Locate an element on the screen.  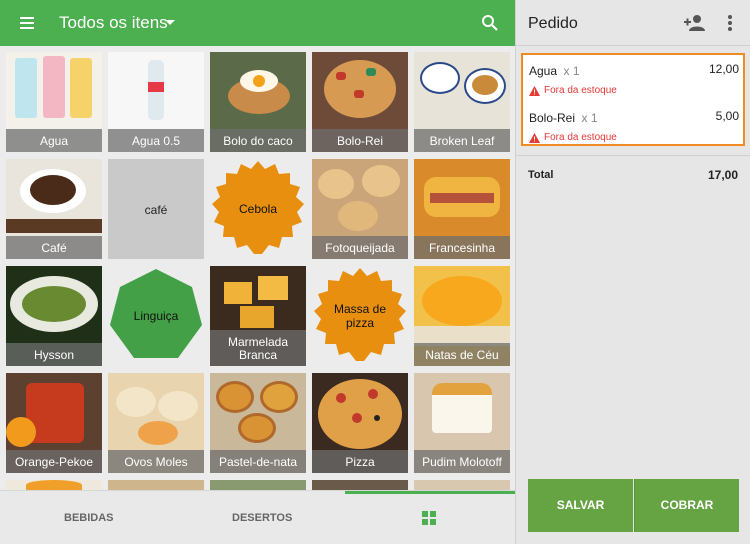
item-tile-linguica: Linguiça is located at coordinates (156, 316).